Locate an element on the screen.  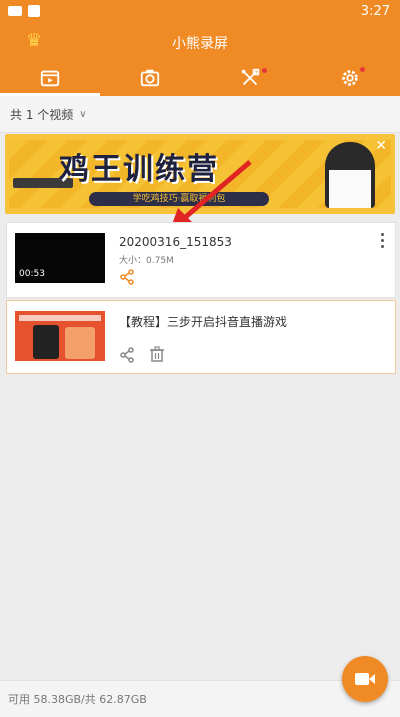
list-filter: 共 1 个视频 ∨ is located at coordinates (200, 114).